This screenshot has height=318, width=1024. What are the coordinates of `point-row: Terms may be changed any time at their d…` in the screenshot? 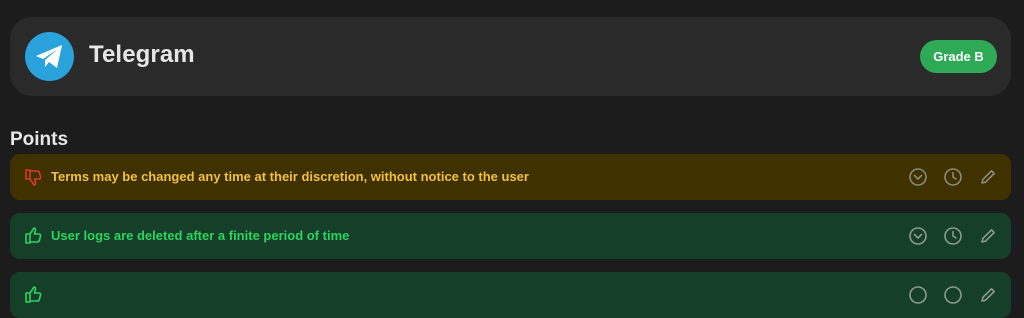 It's located at (510, 177).